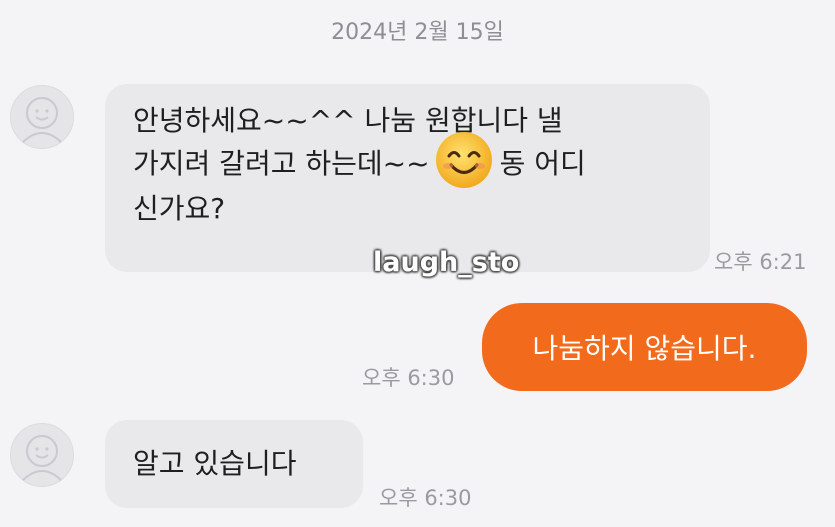  What do you see at coordinates (417, 32) in the screenshot?
I see `date-header: 2024년 2월 15일` at bounding box center [417, 32].